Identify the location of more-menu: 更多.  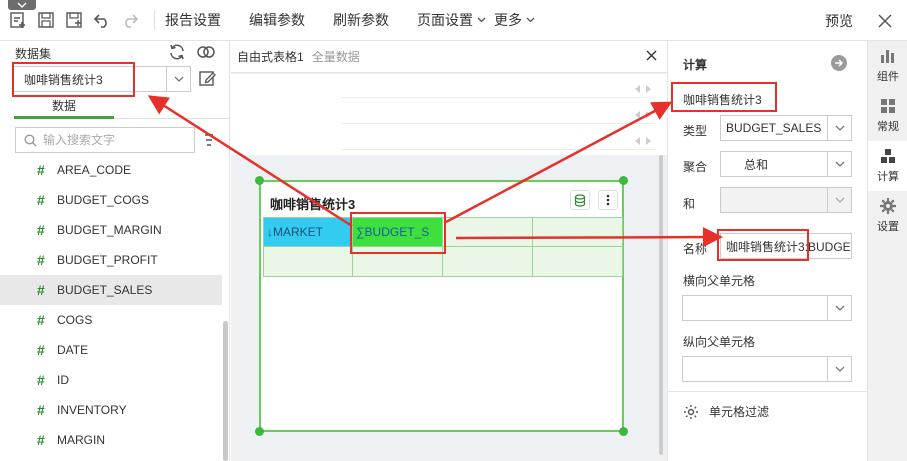
(514, 20).